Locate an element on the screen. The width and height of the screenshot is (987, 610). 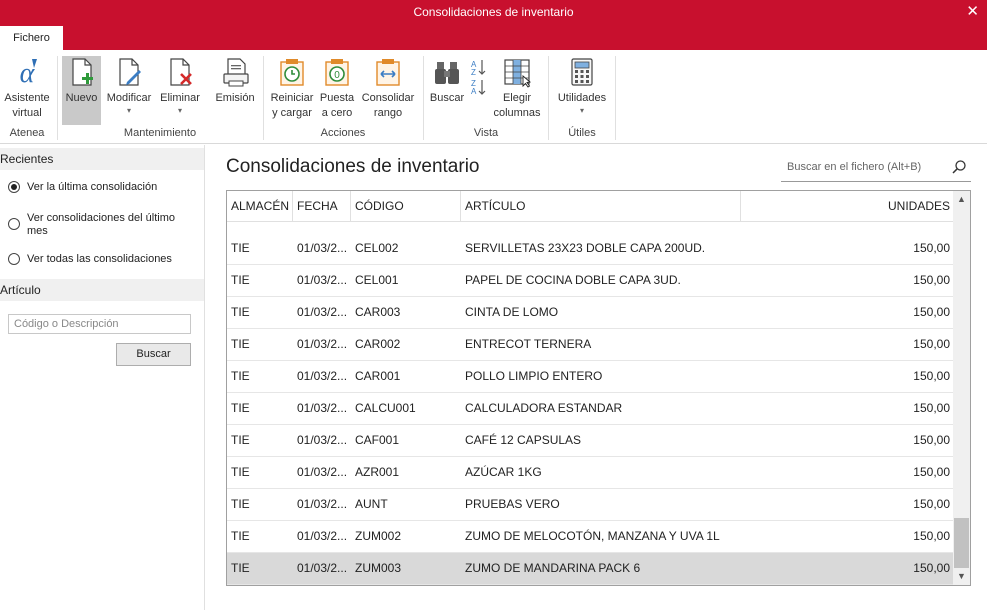
reiniciar-y-cargar-button: Reiniciar y cargar is located at coordinates (292, 88).